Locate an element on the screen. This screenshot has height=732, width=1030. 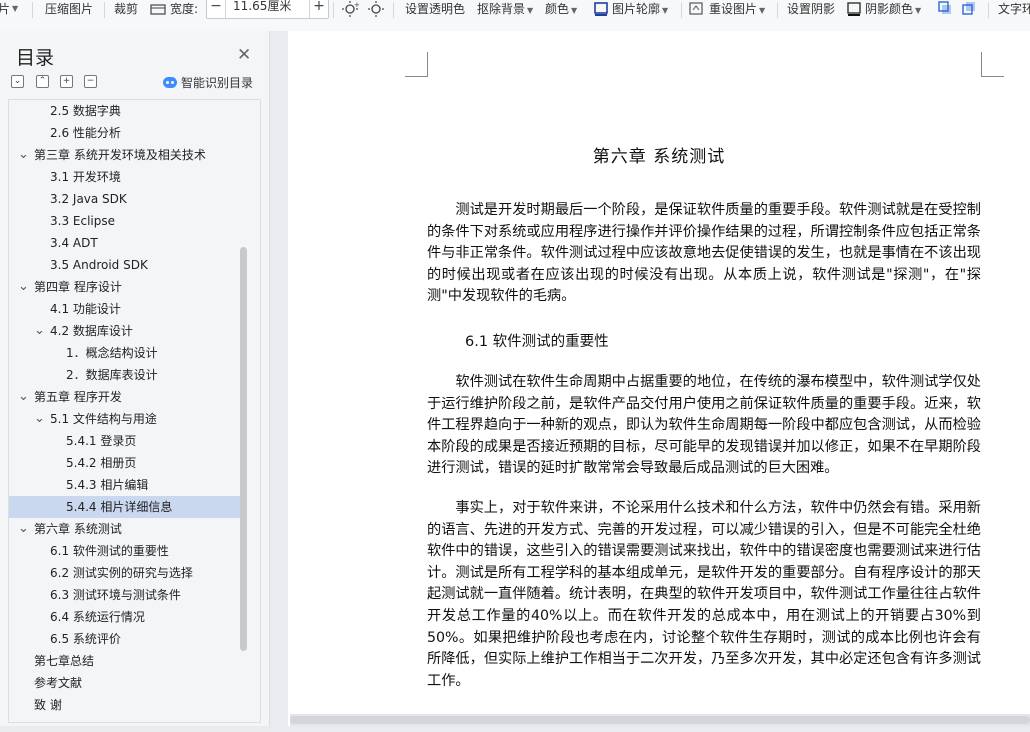
toc-item: ⌄ 4.2 数据库设计 is located at coordinates (125, 331).